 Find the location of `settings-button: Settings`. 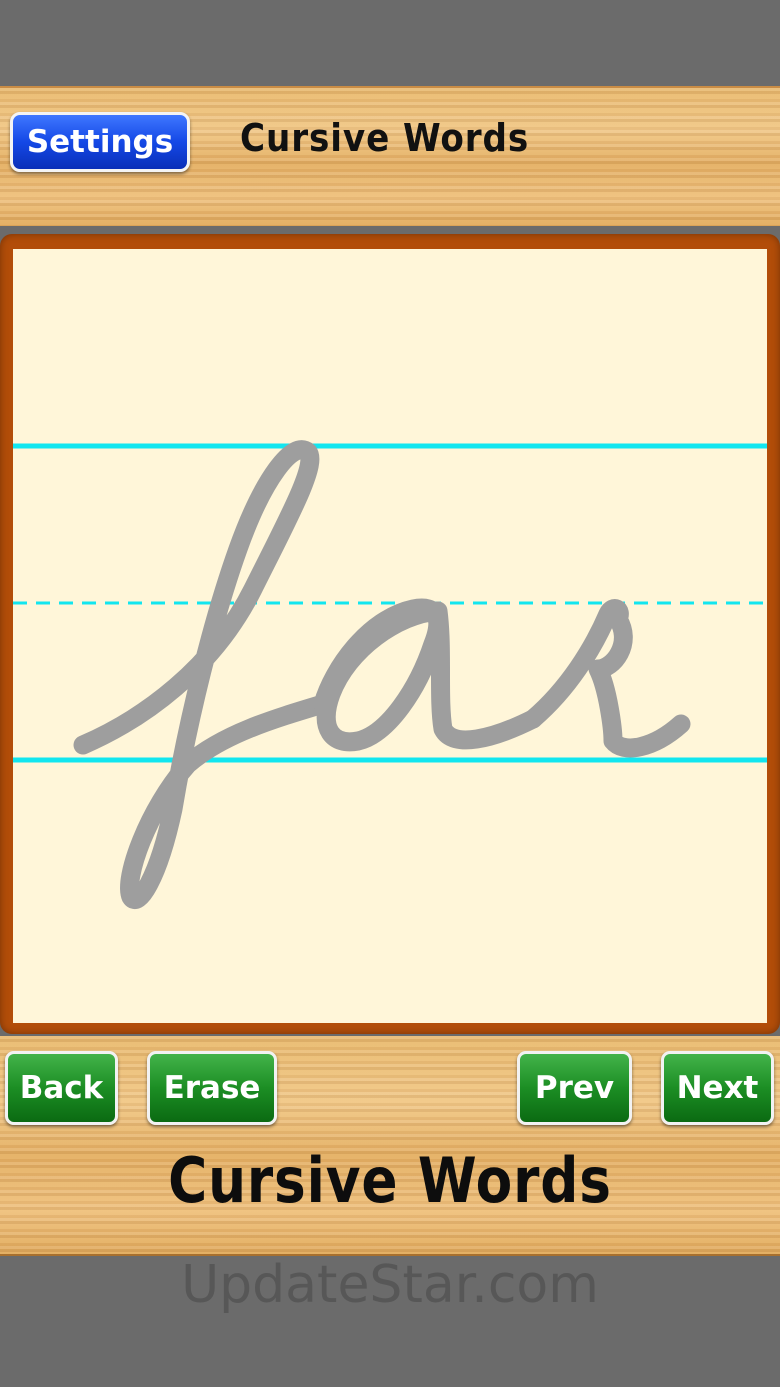

settings-button: Settings is located at coordinates (100, 142).